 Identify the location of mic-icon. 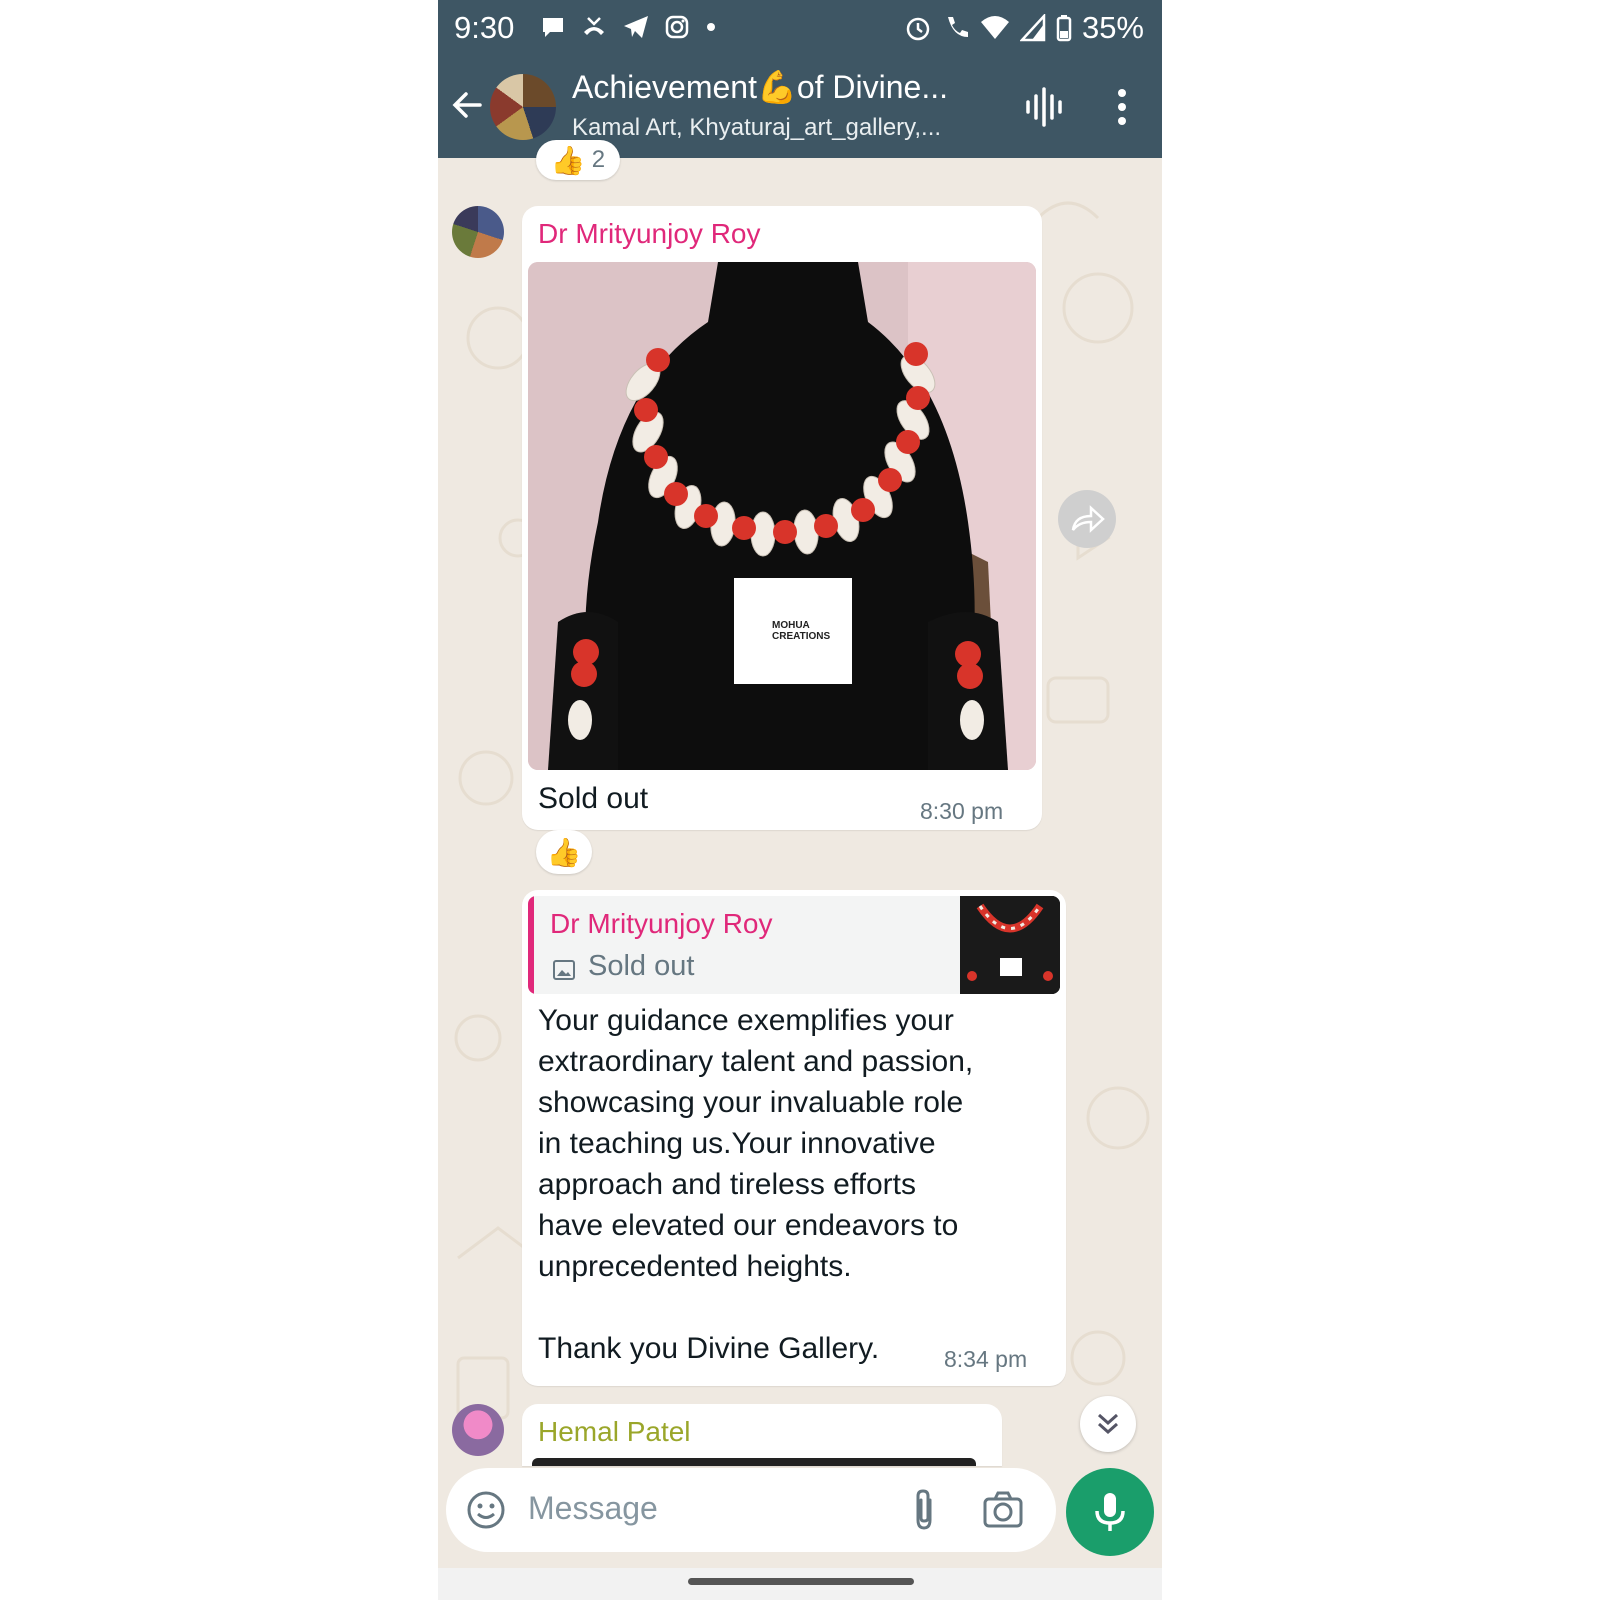
(1110, 1512).